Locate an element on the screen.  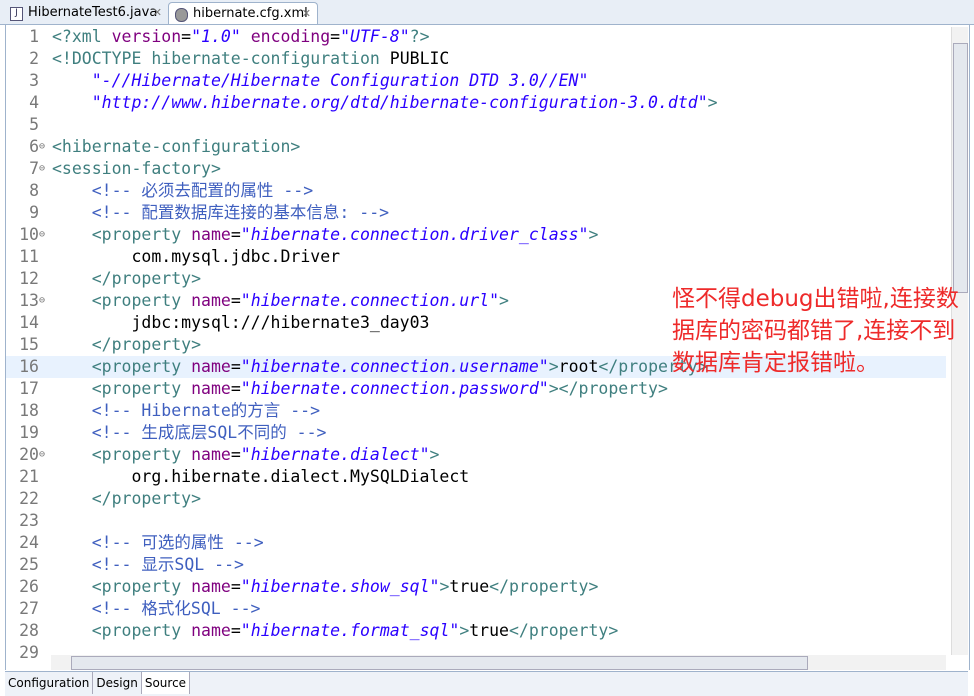
token-tag: <!DOCTYPE hibernate-configuration is located at coordinates (221, 58).